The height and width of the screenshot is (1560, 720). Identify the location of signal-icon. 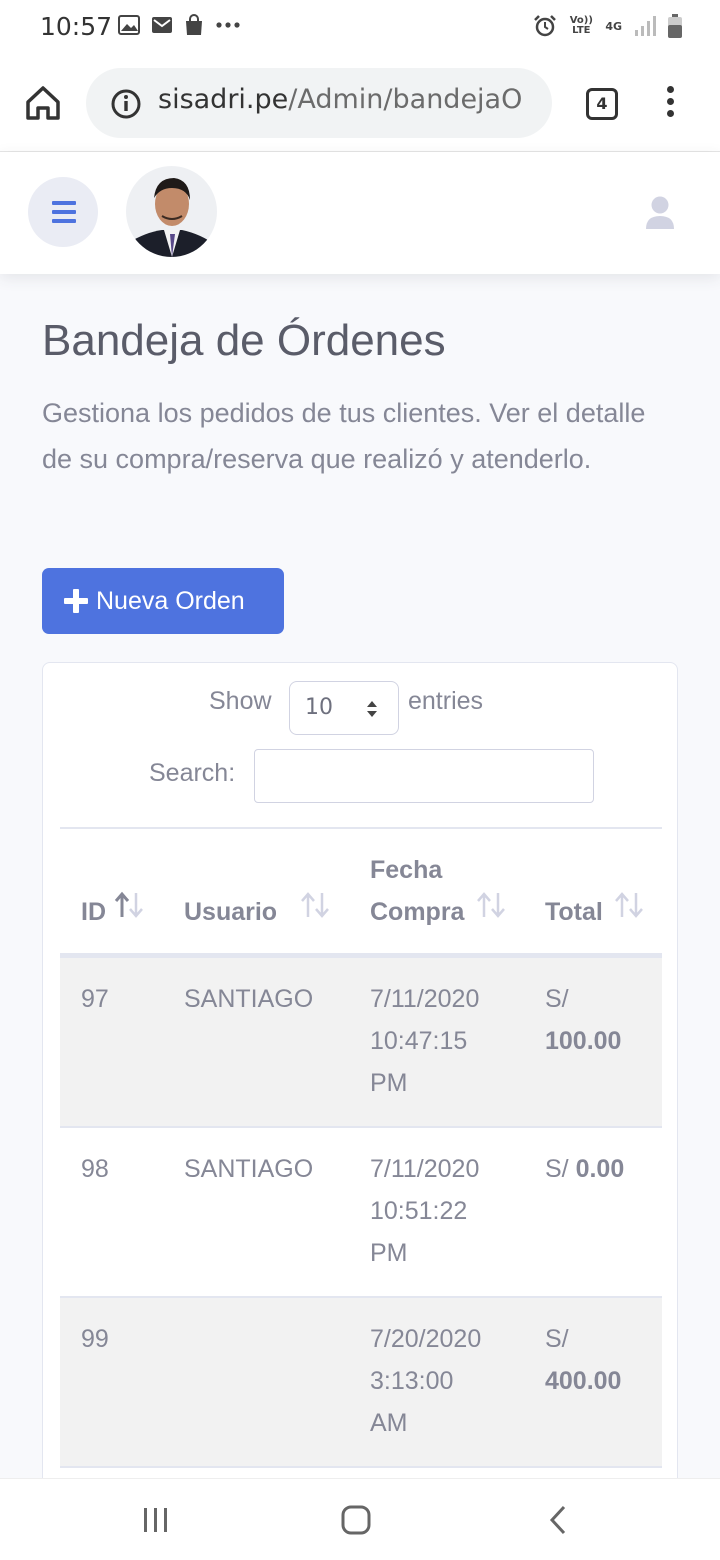
(645, 26).